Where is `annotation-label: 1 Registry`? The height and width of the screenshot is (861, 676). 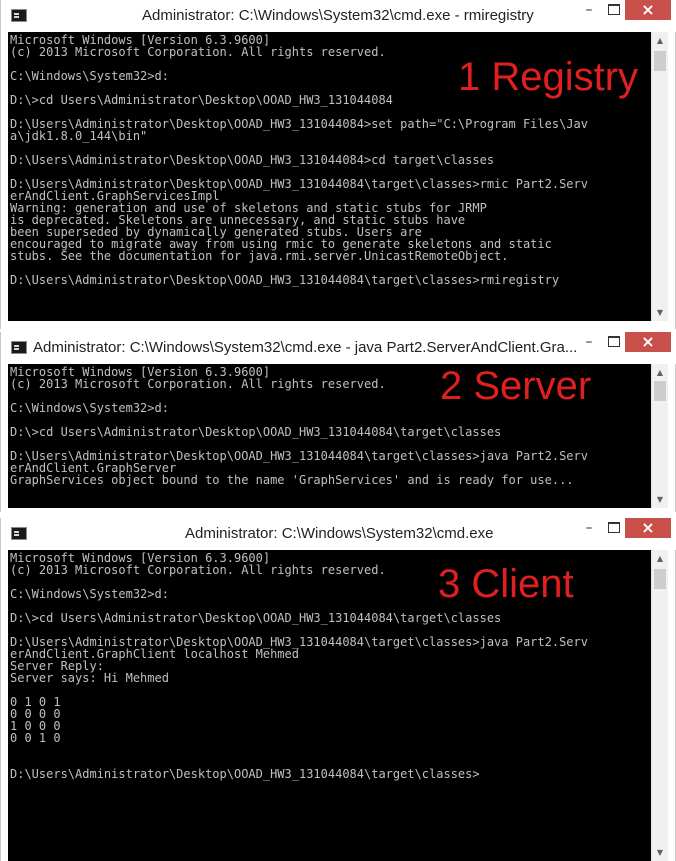
annotation-label: 1 Registry is located at coordinates (548, 77).